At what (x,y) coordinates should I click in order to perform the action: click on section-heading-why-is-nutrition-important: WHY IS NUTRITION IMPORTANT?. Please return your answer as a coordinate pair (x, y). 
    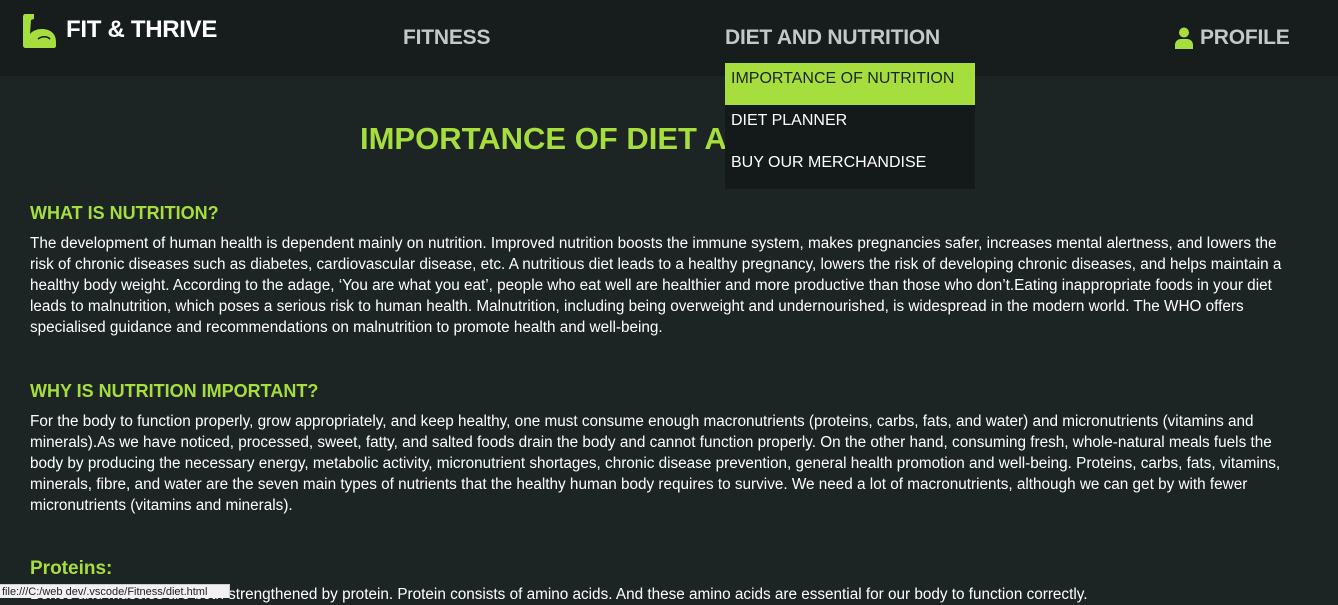
    Looking at the image, I should click on (174, 391).